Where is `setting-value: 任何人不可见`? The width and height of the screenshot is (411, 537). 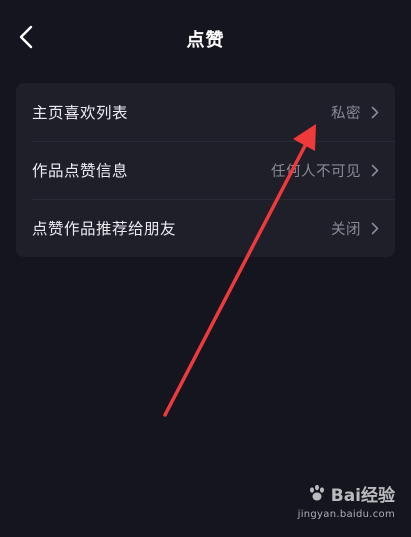
setting-value: 任何人不可见 is located at coordinates (316, 171).